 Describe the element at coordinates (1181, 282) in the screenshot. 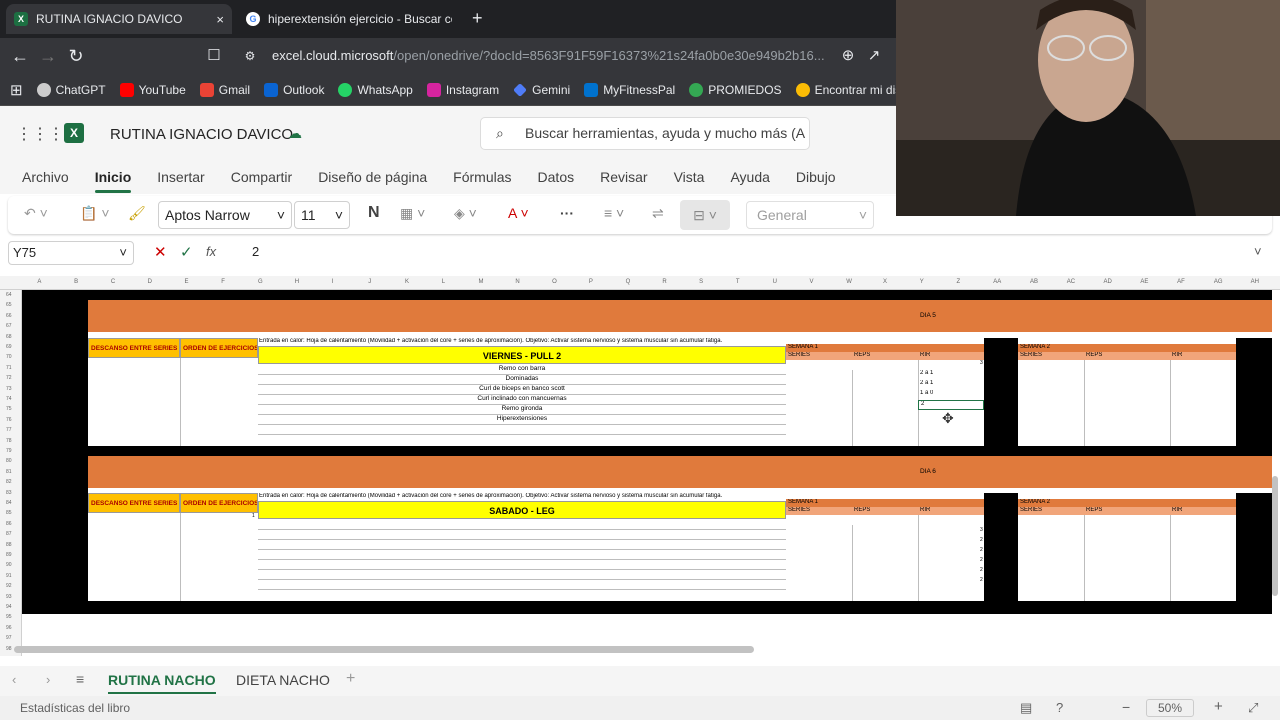

I see `column-header: AF` at that location.